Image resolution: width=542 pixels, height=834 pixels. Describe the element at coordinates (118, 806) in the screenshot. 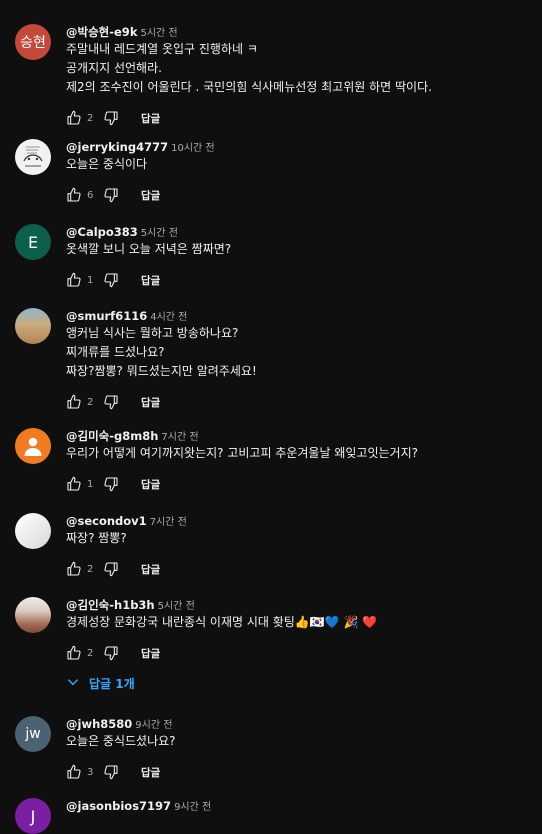

I see `comment-author: @jasonbios7197` at that location.